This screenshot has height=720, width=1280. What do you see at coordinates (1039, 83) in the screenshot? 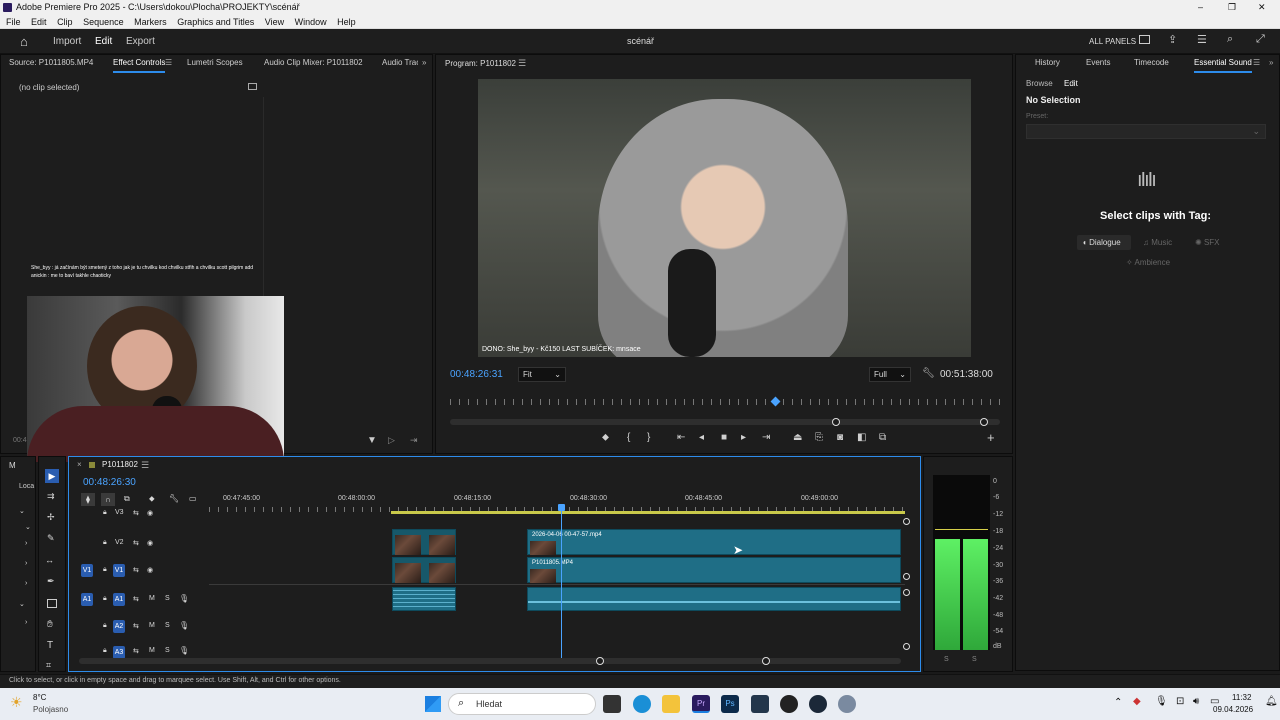
I see `subtab-browse: Browse` at bounding box center [1039, 83].